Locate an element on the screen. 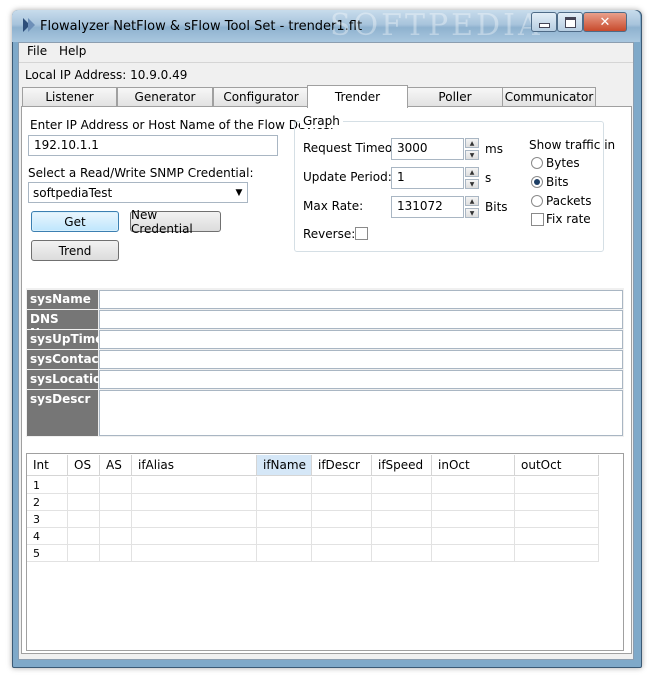  show-traffic-label: Show traffic in is located at coordinates (572, 145).